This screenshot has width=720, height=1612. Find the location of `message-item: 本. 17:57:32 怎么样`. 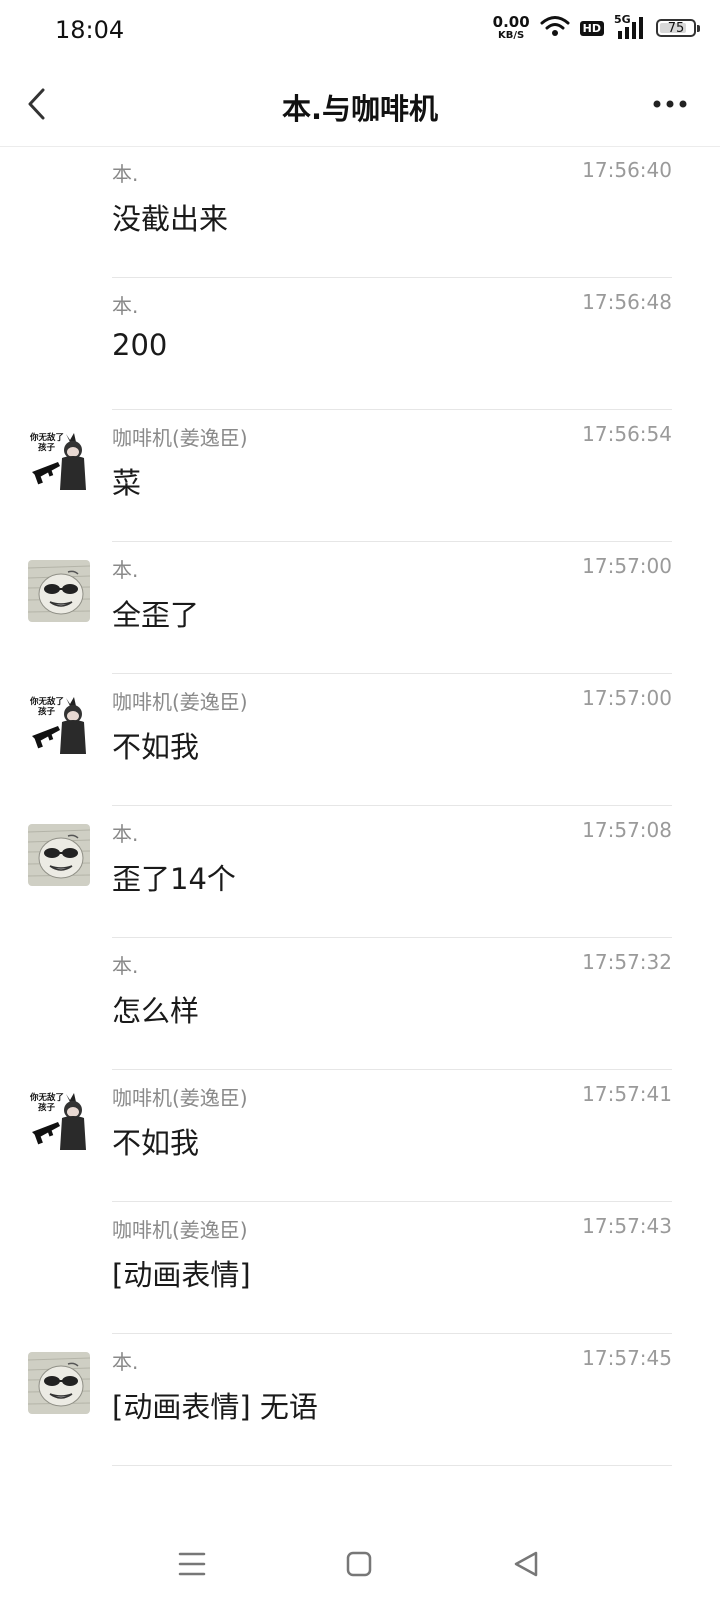

message-item: 本. 17:57:32 怎么样 is located at coordinates (360, 1004).